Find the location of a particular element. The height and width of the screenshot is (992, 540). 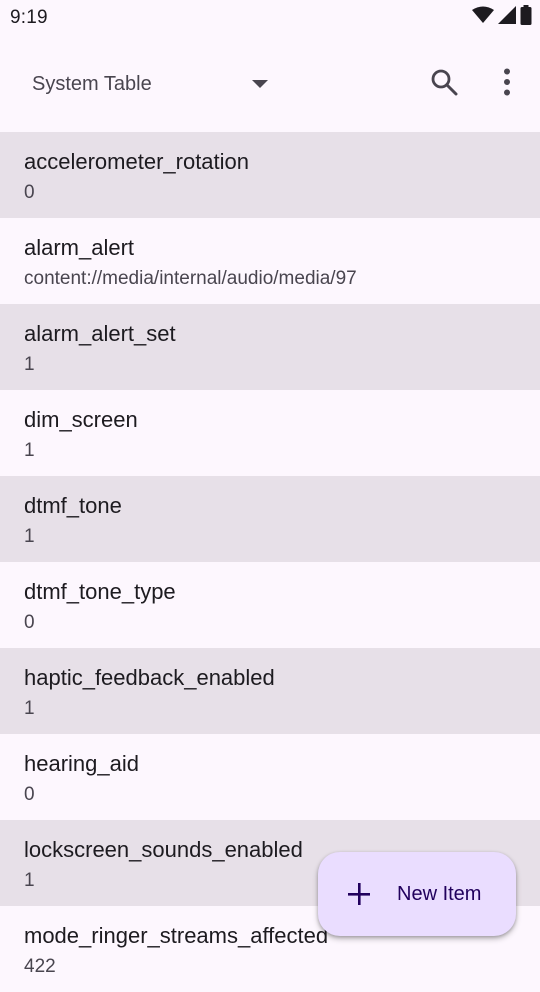

new-item-label: New Item is located at coordinates (439, 894).